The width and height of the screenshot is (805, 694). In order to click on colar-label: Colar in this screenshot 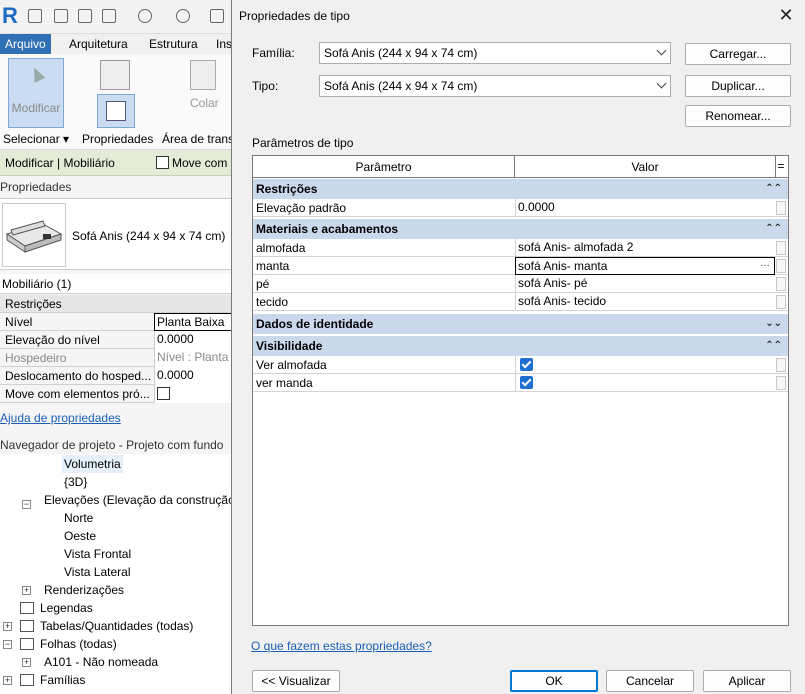, I will do `click(204, 103)`.